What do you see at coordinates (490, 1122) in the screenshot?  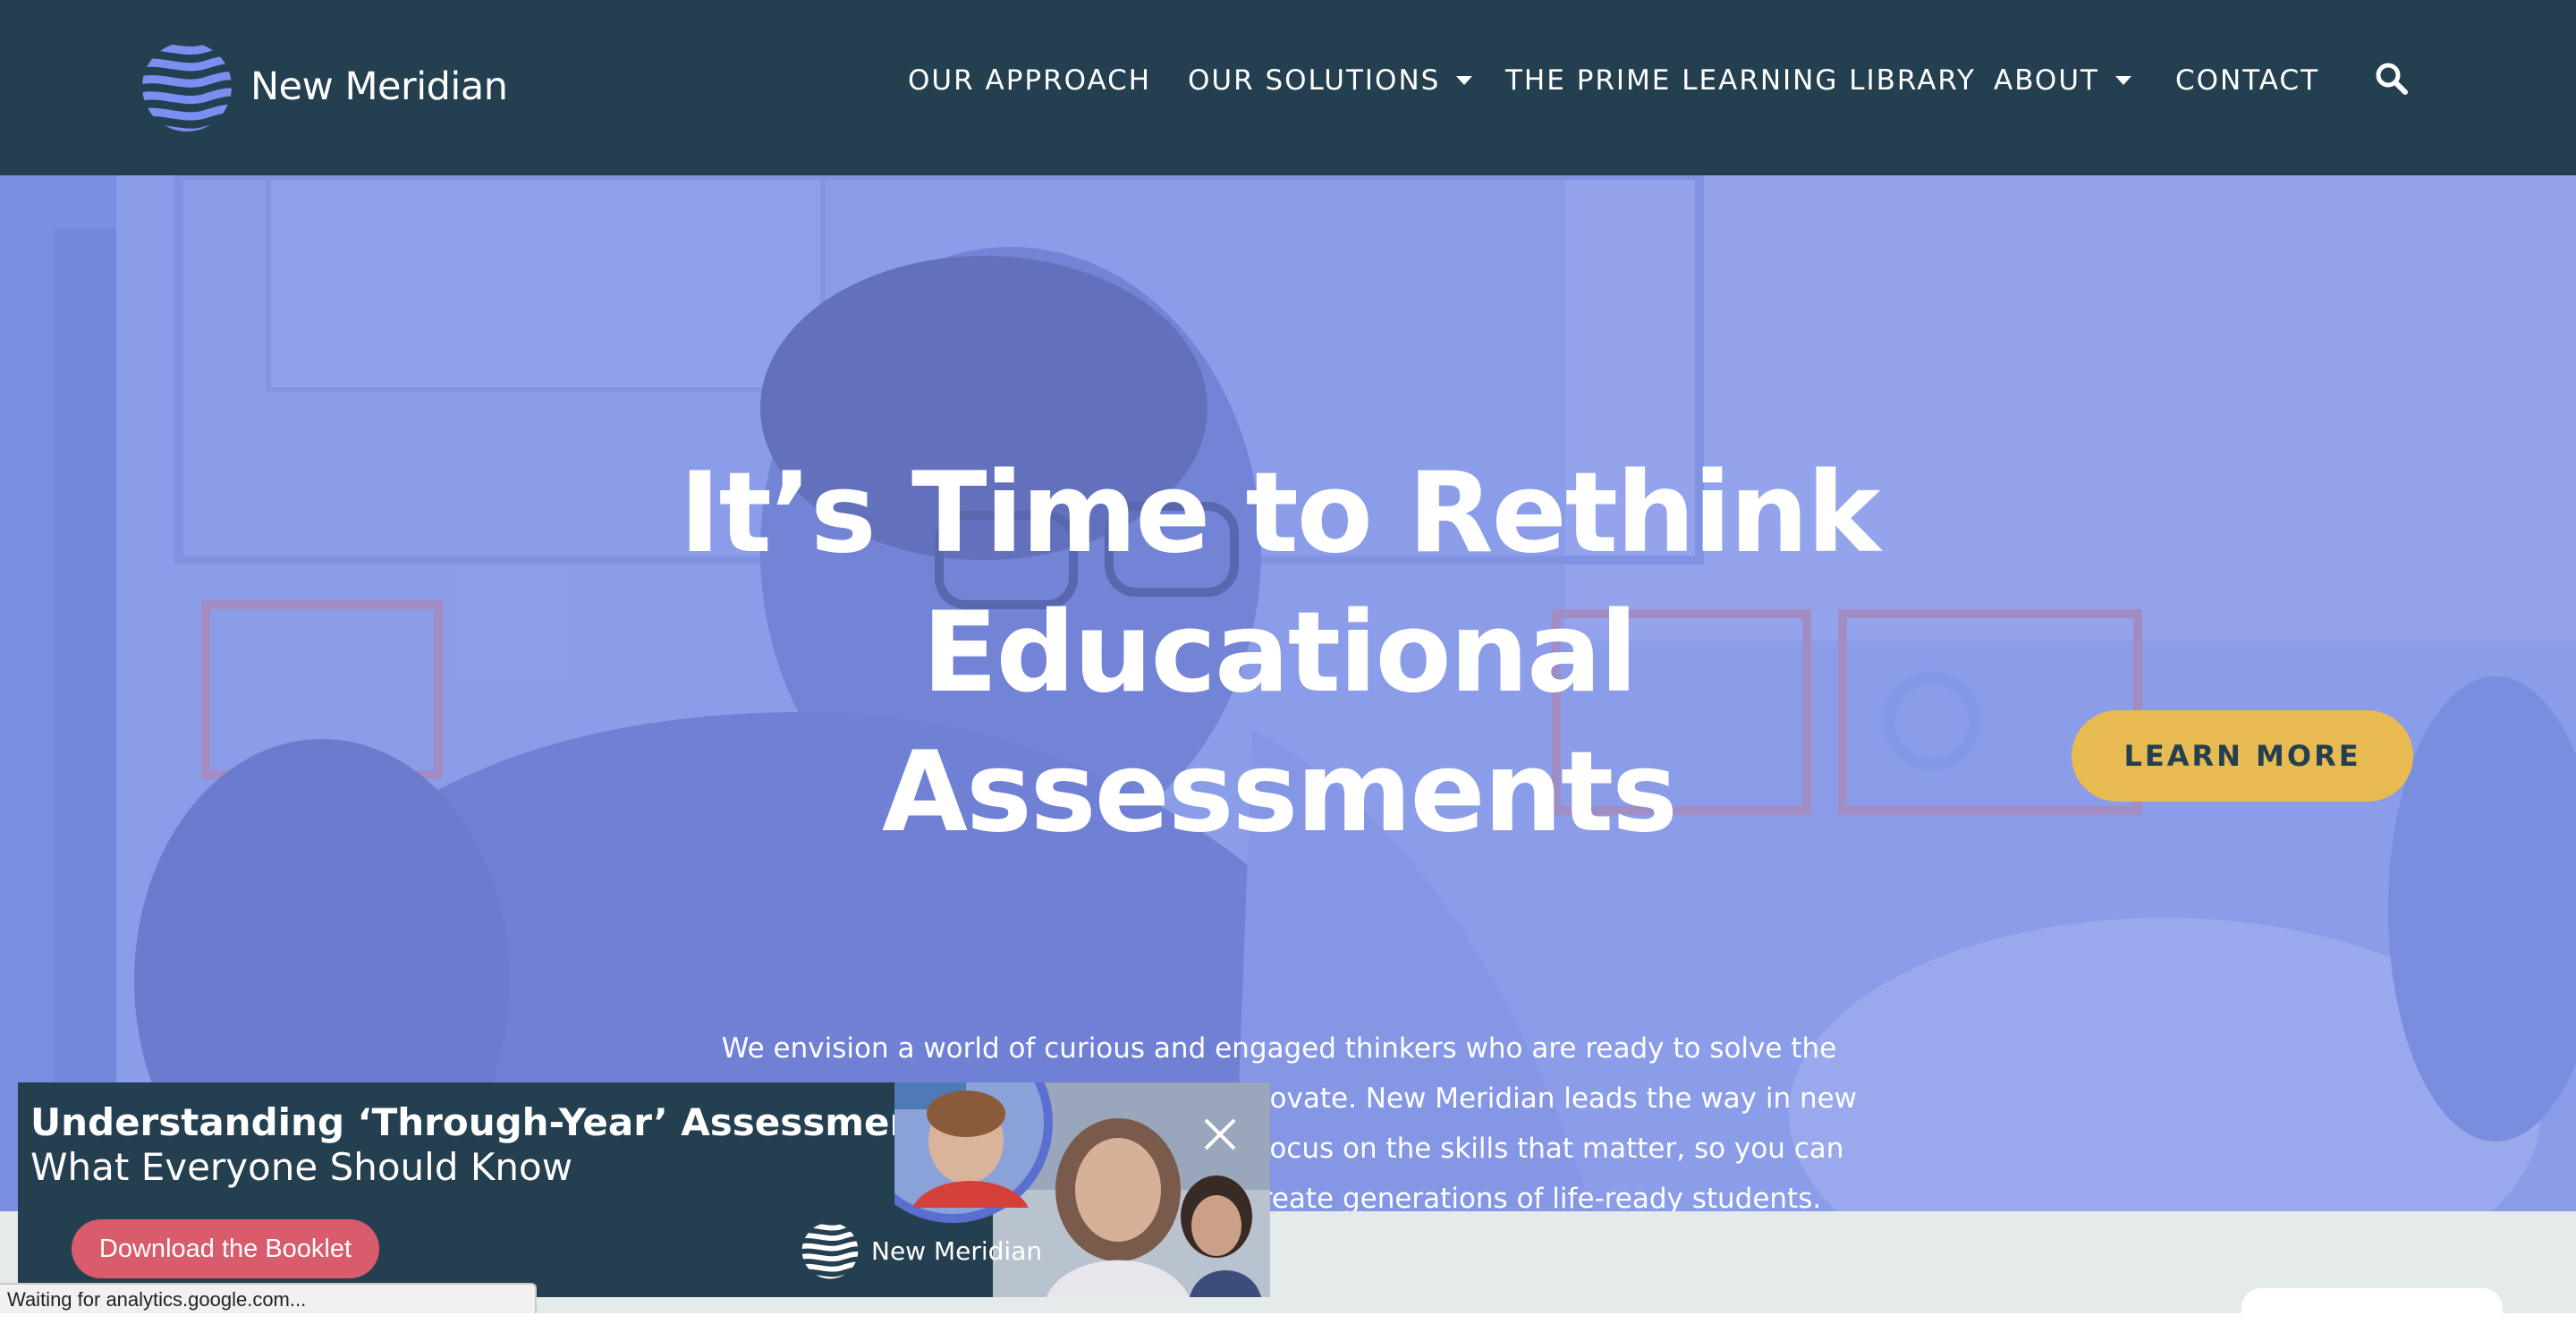 I see `promo-title: Understanding ‘Through-Year’ Assessment:` at bounding box center [490, 1122].